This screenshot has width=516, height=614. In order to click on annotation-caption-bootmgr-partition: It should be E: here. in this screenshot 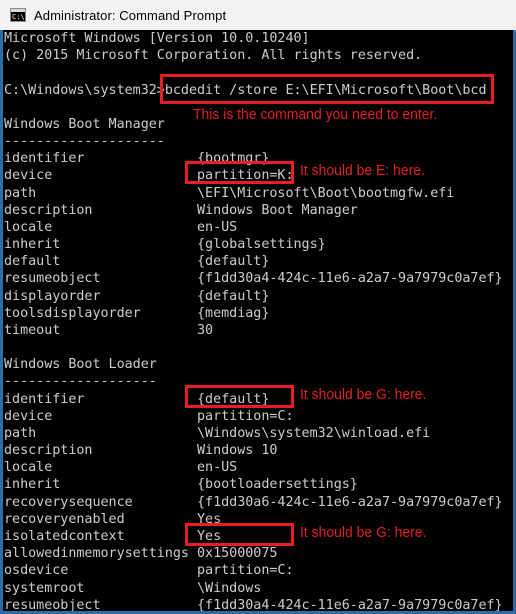, I will do `click(362, 170)`.